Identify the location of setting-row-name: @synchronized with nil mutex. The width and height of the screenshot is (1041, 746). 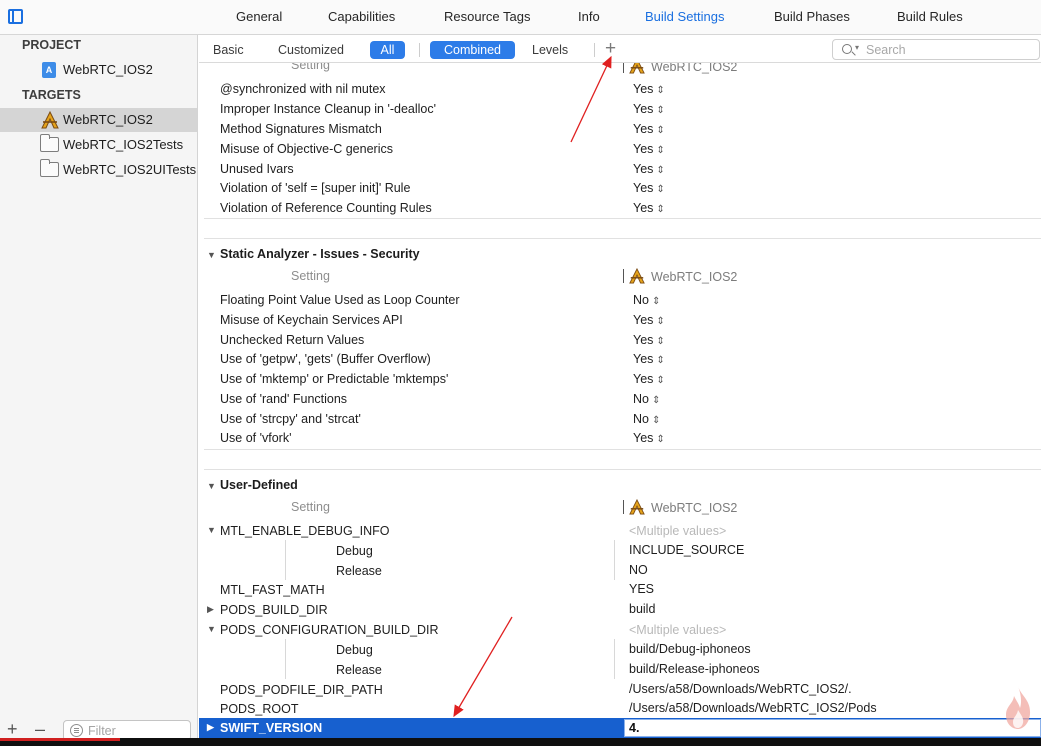
(303, 89).